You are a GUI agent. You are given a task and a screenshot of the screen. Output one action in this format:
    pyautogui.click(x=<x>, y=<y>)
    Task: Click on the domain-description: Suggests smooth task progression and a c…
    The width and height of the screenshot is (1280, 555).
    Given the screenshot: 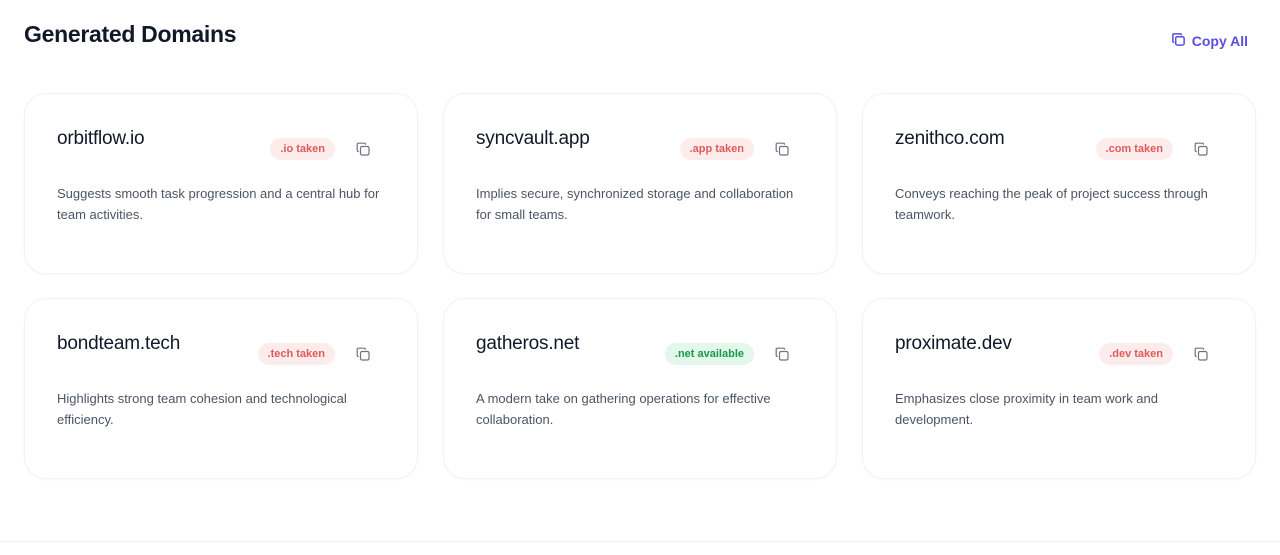 What is the action you would take?
    pyautogui.click(x=218, y=204)
    